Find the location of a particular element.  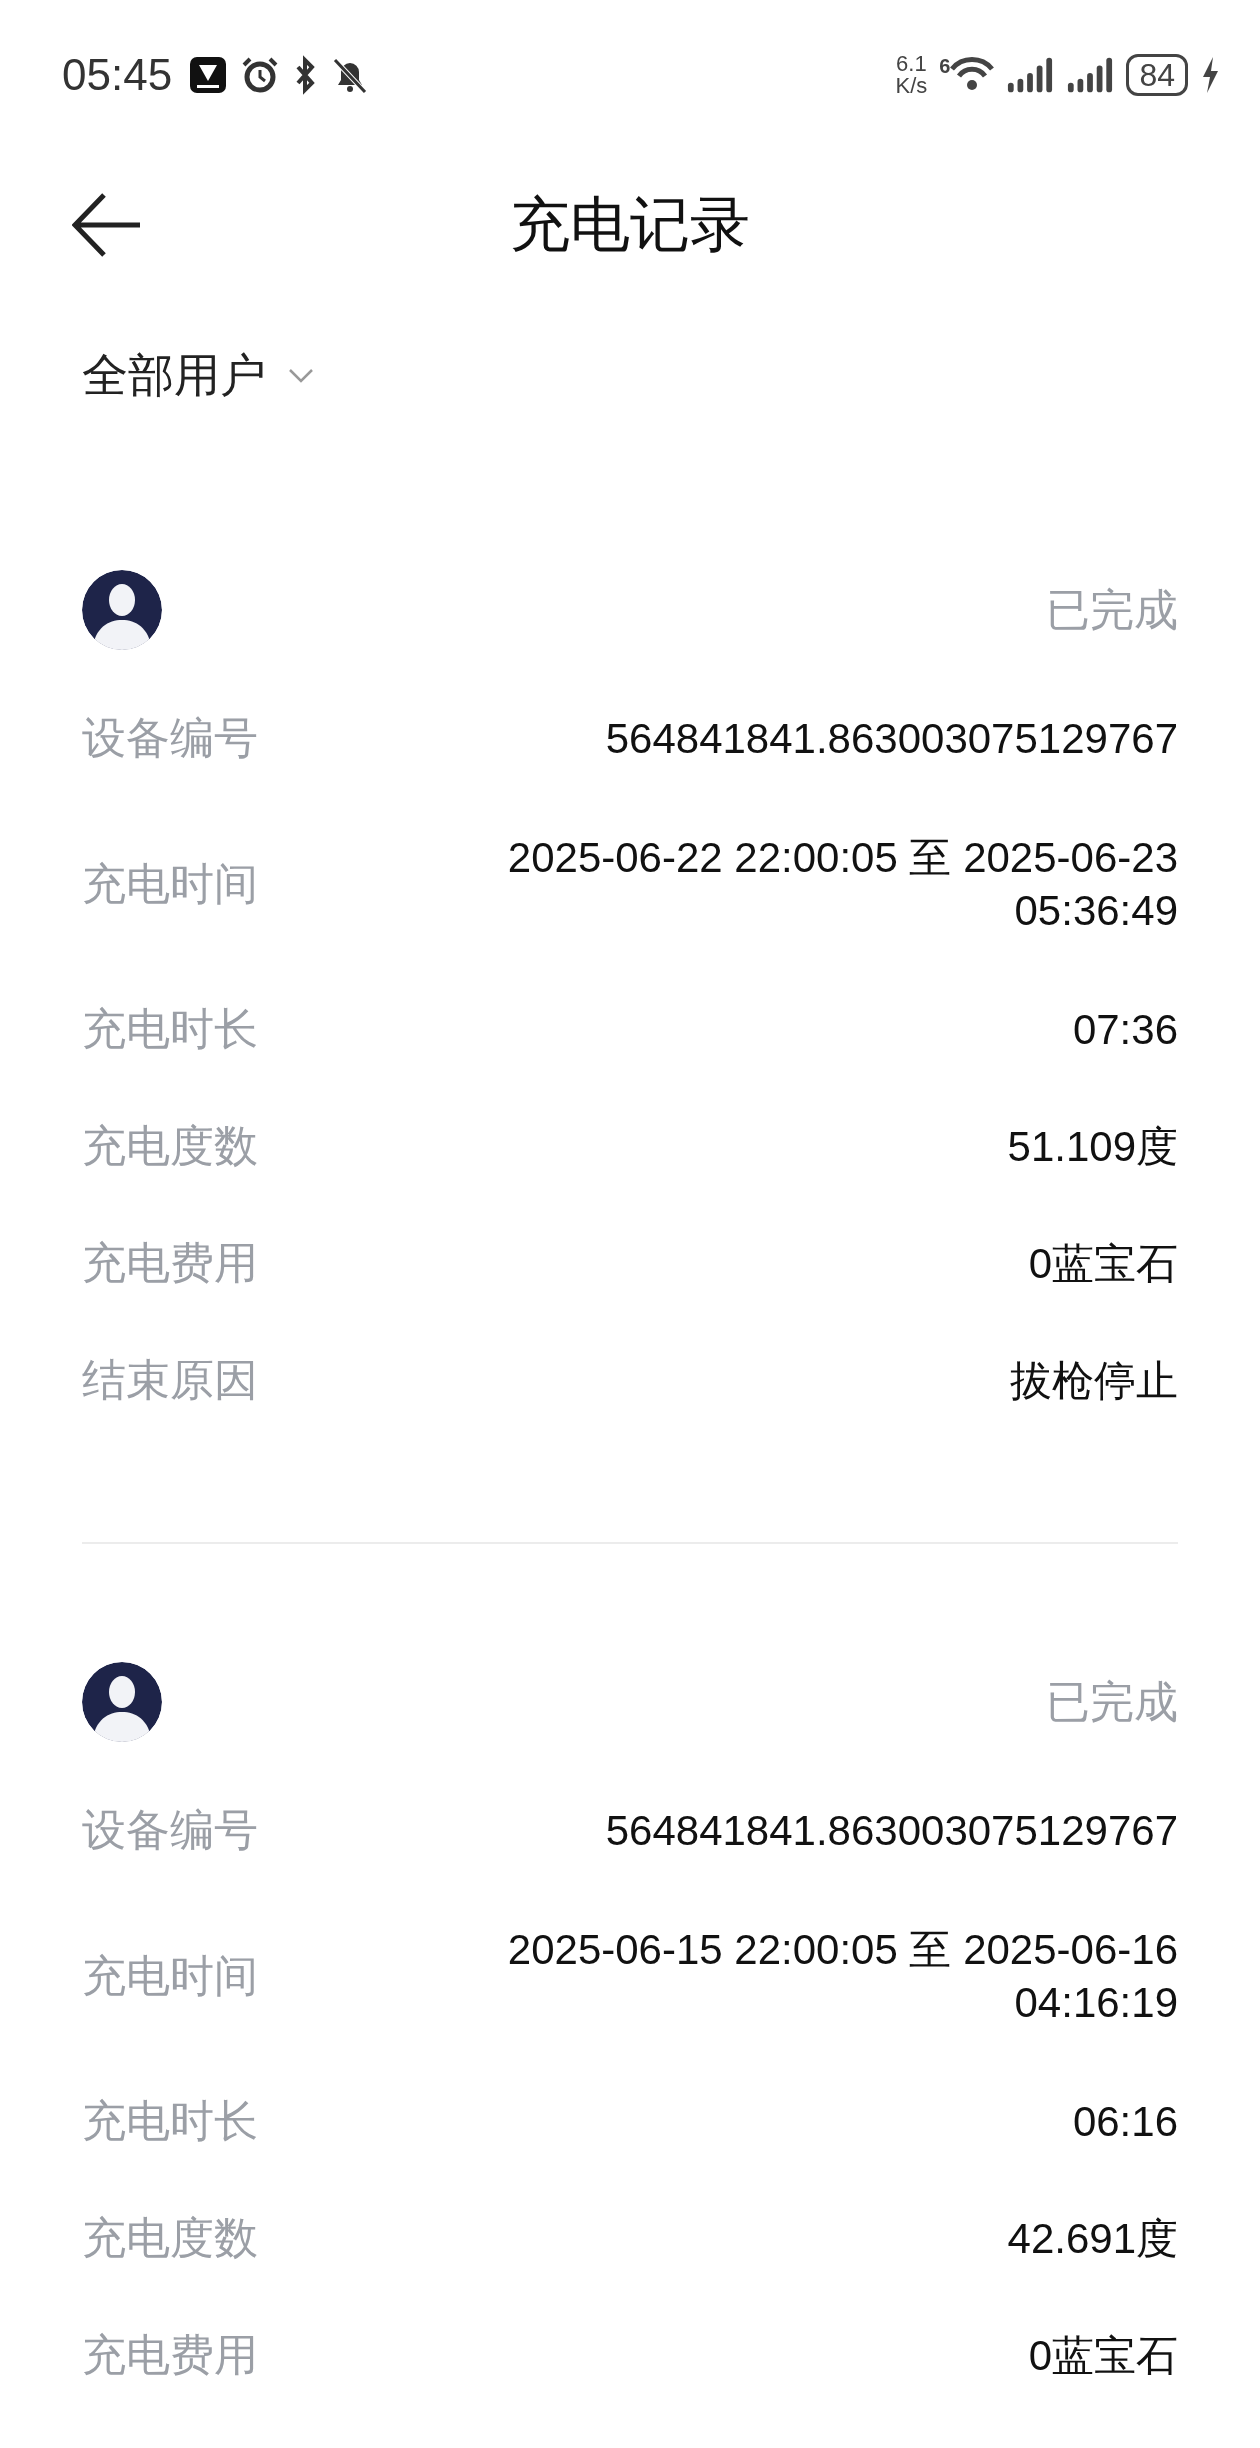

back-arrow-icon is located at coordinates (107, 225).